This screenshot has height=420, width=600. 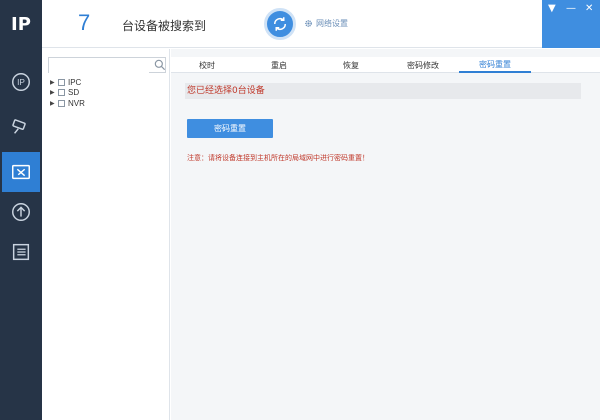 What do you see at coordinates (76, 103) in the screenshot?
I see `tree-item-label: NVR` at bounding box center [76, 103].